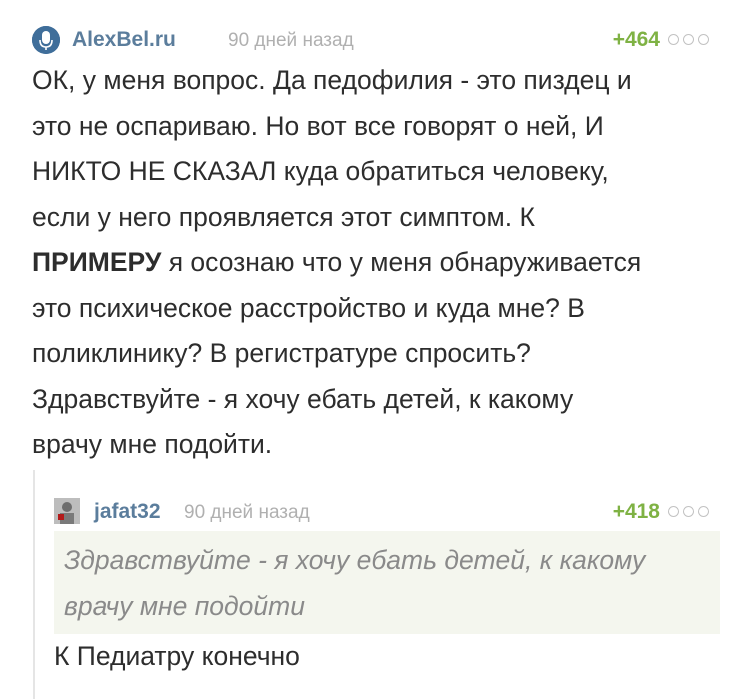  What do you see at coordinates (177, 656) in the screenshot?
I see `reply-text: К Педиатру конечно` at bounding box center [177, 656].